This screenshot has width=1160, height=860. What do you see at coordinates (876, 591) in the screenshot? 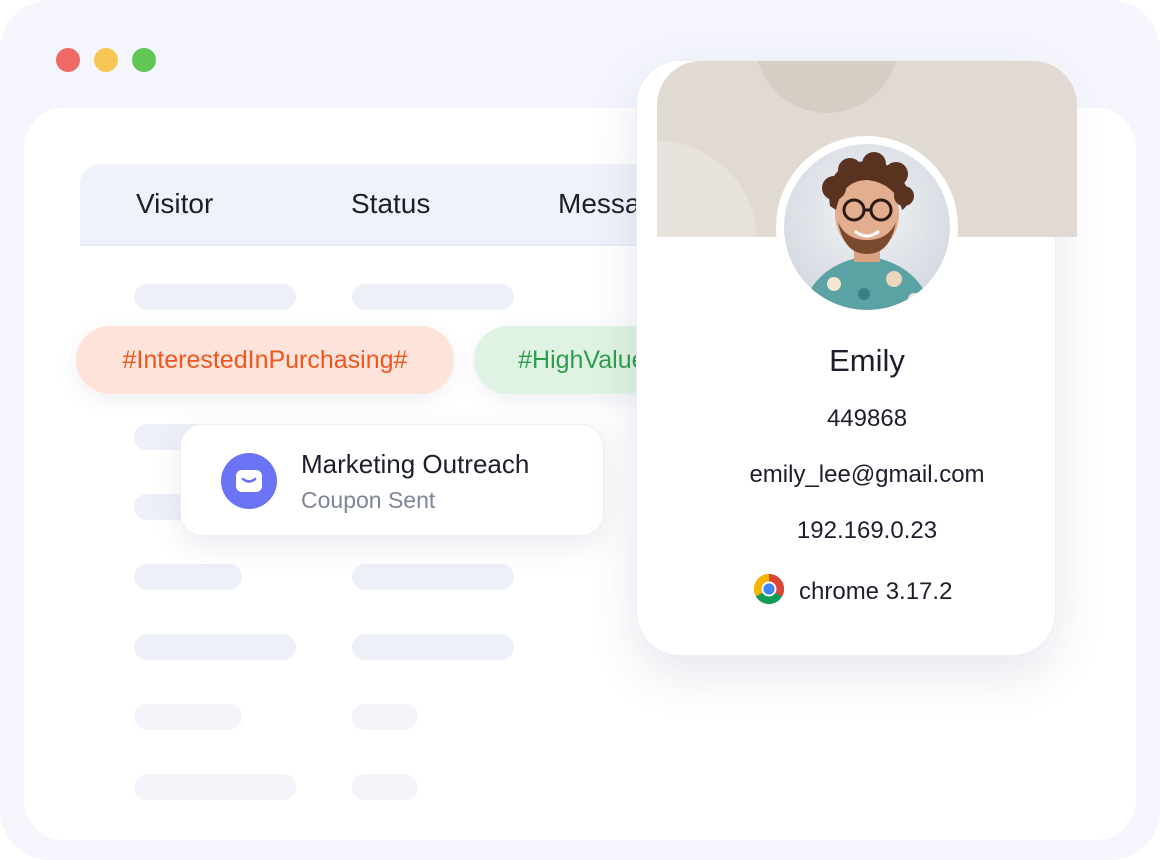
I see `browser-label: chrome 3.17.2` at bounding box center [876, 591].